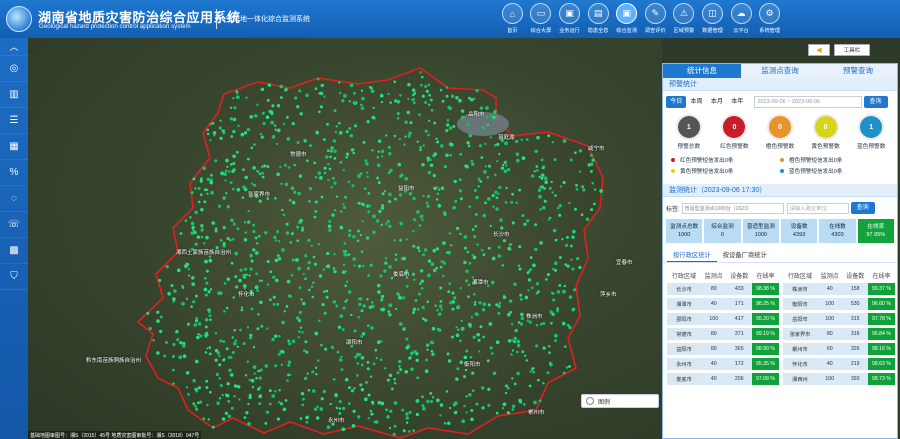  Describe the element at coordinates (684, 231) in the screenshot. I see `summary-box: 监测点总数 1000` at that location.